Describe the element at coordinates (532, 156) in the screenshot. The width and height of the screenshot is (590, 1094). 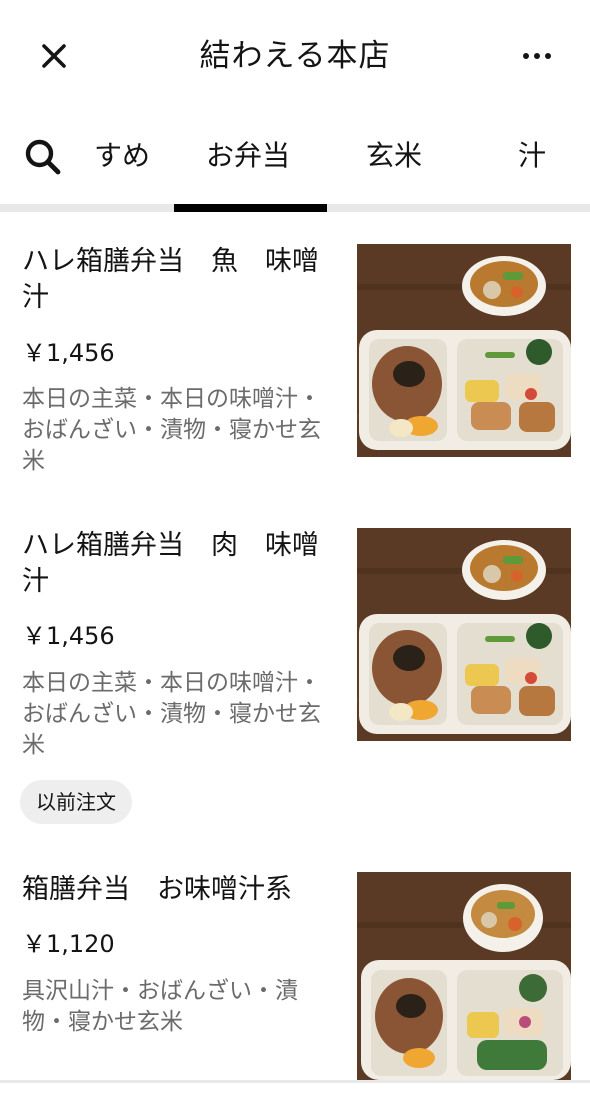
I see `tab-shiru: 汁` at that location.